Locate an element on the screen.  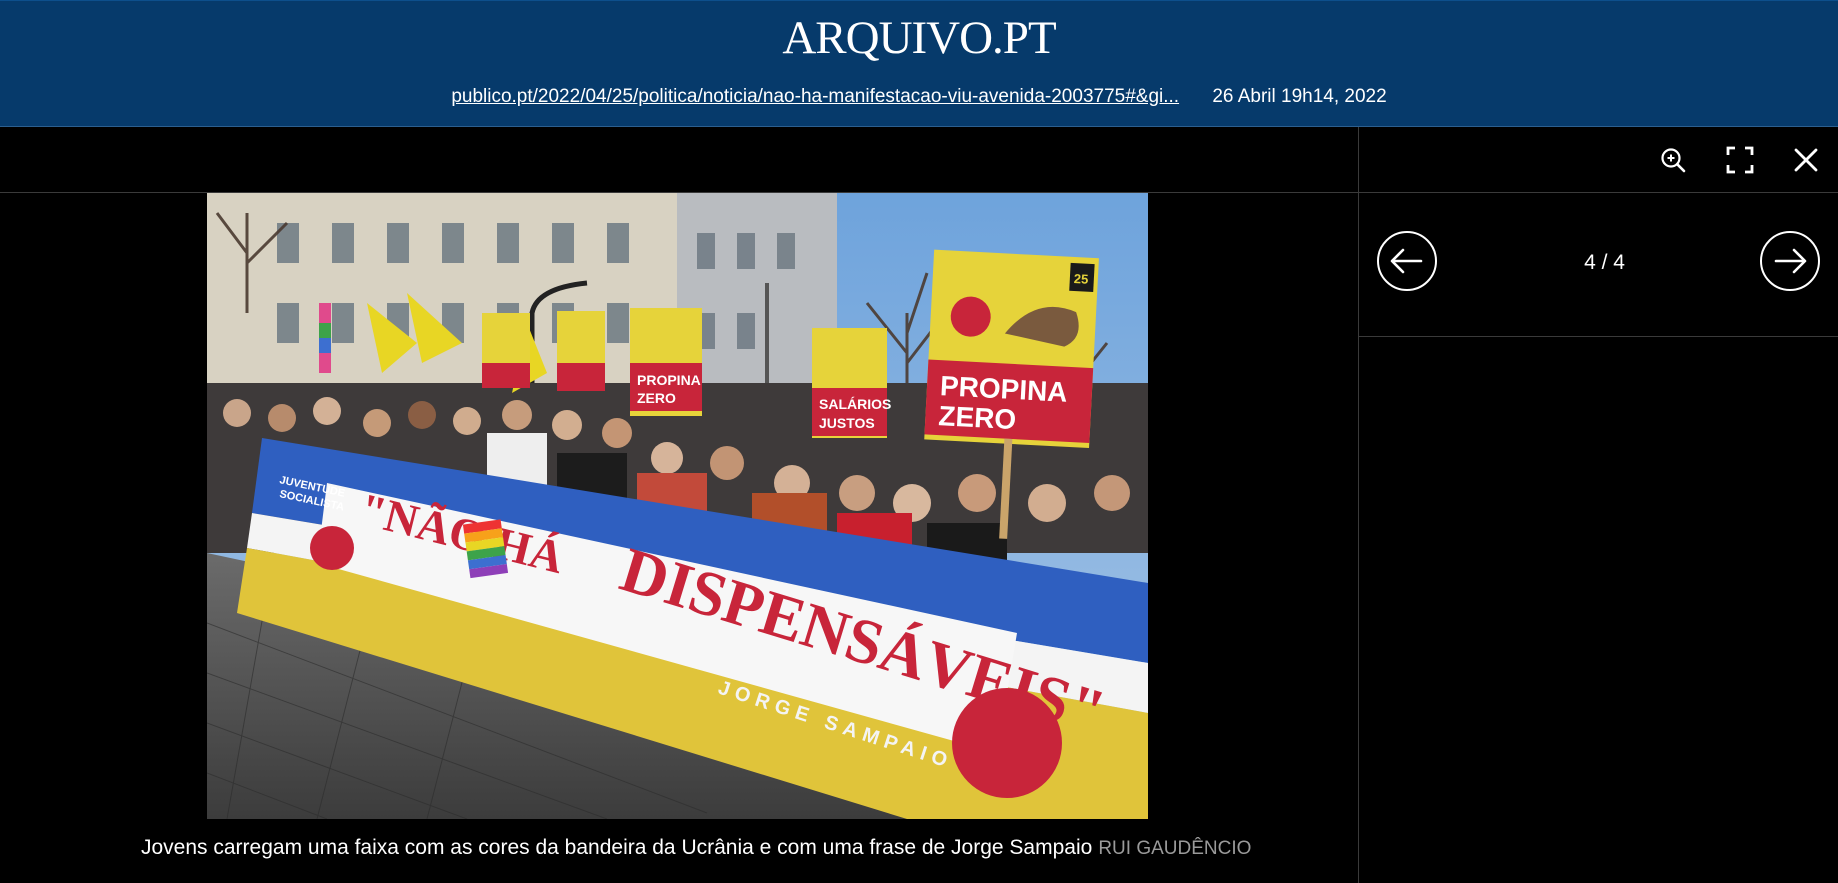
next-image-button is located at coordinates (1790, 261).